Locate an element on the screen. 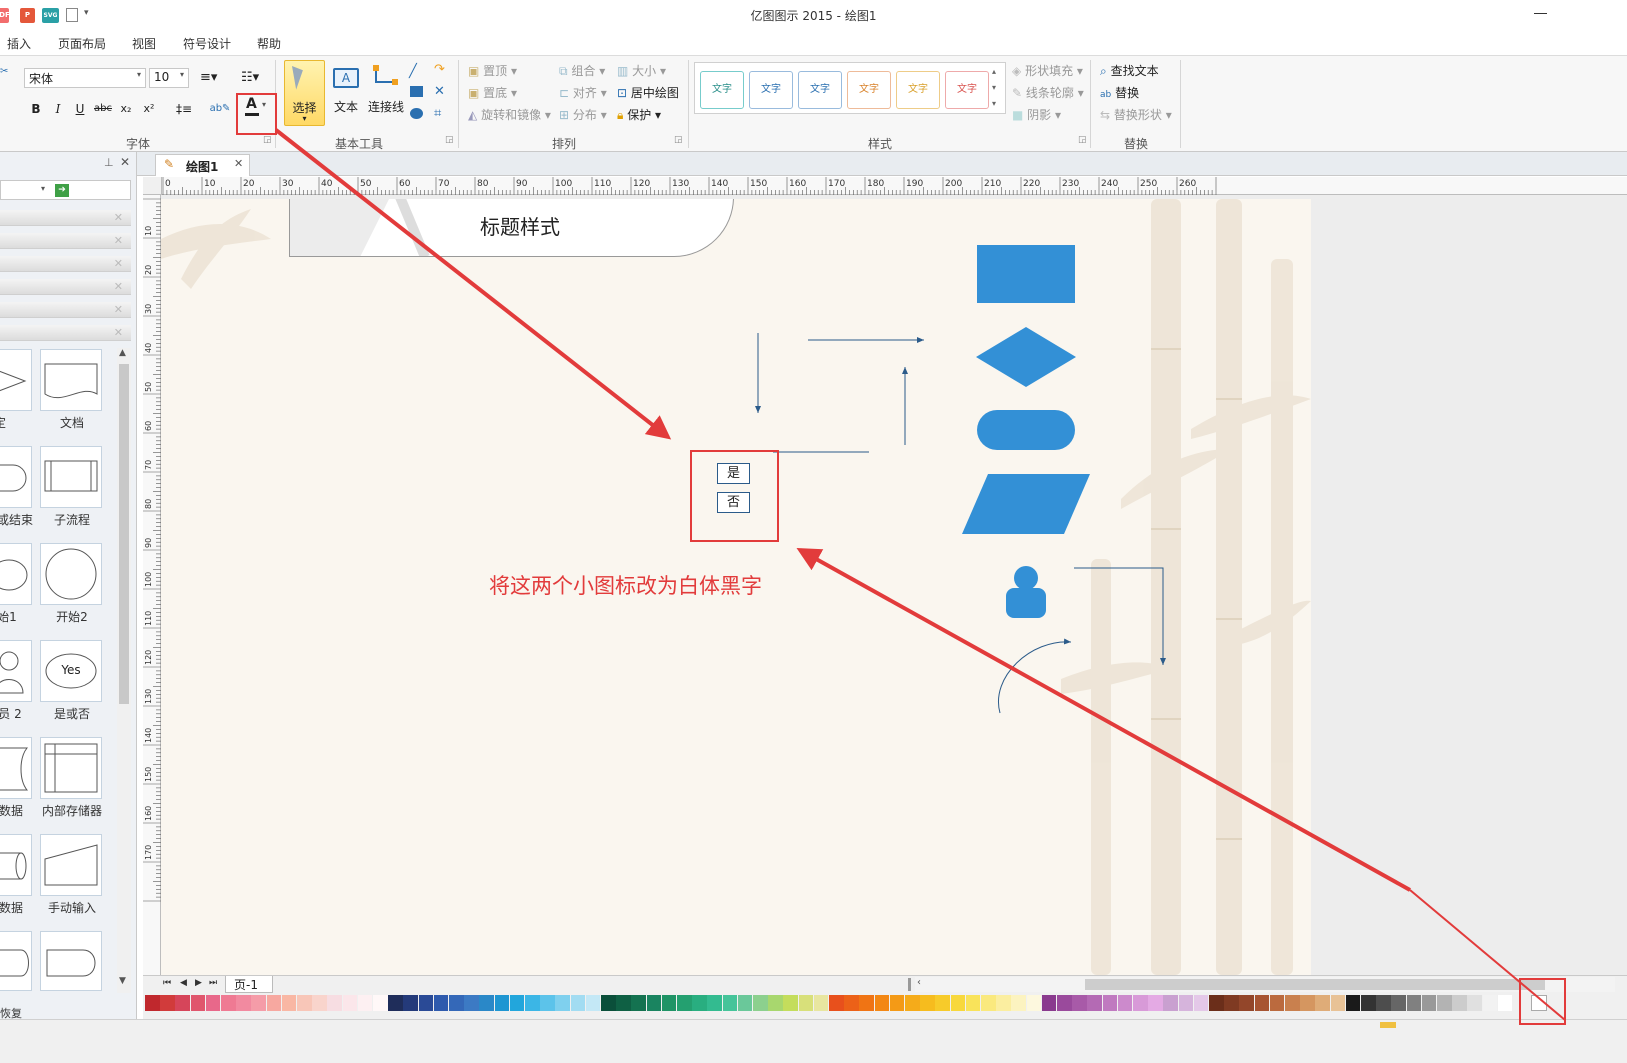 The height and width of the screenshot is (1063, 1627). replace-shape-button: ⇆ 替换形状 ▾ is located at coordinates (1136, 114).